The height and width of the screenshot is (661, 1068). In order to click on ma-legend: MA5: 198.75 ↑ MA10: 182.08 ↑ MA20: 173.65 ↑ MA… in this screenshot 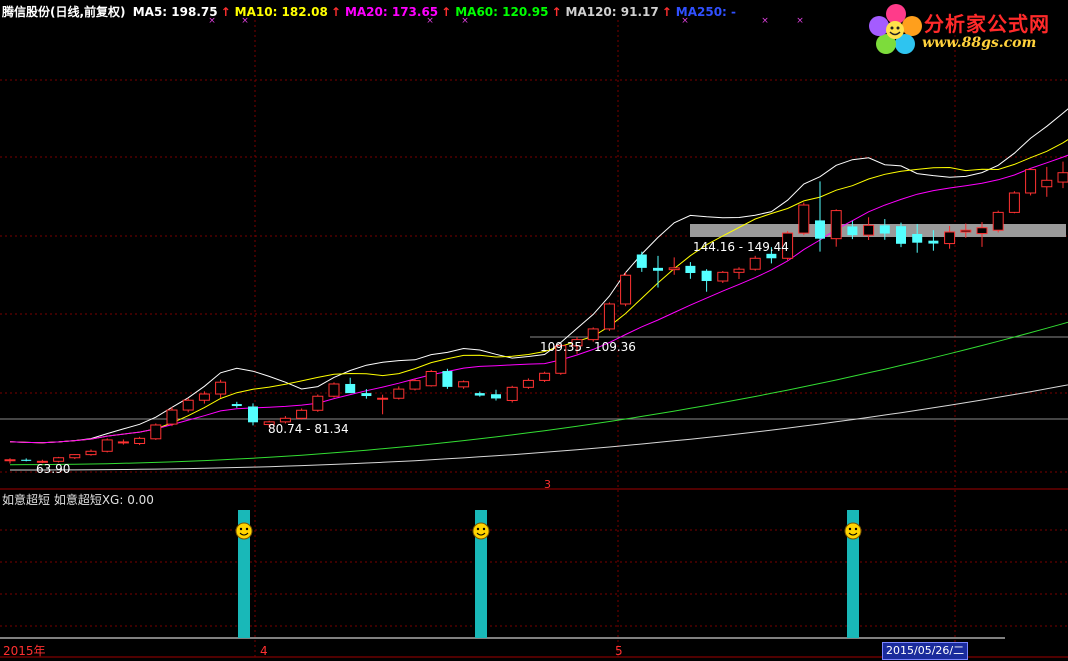, I will do `click(436, 12)`.